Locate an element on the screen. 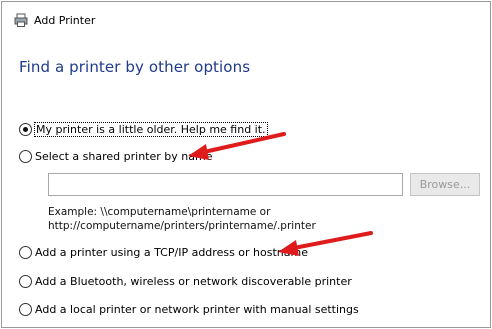 This screenshot has width=492, height=329. option-shared-printer: Select a shared printer by name is located at coordinates (115, 156).